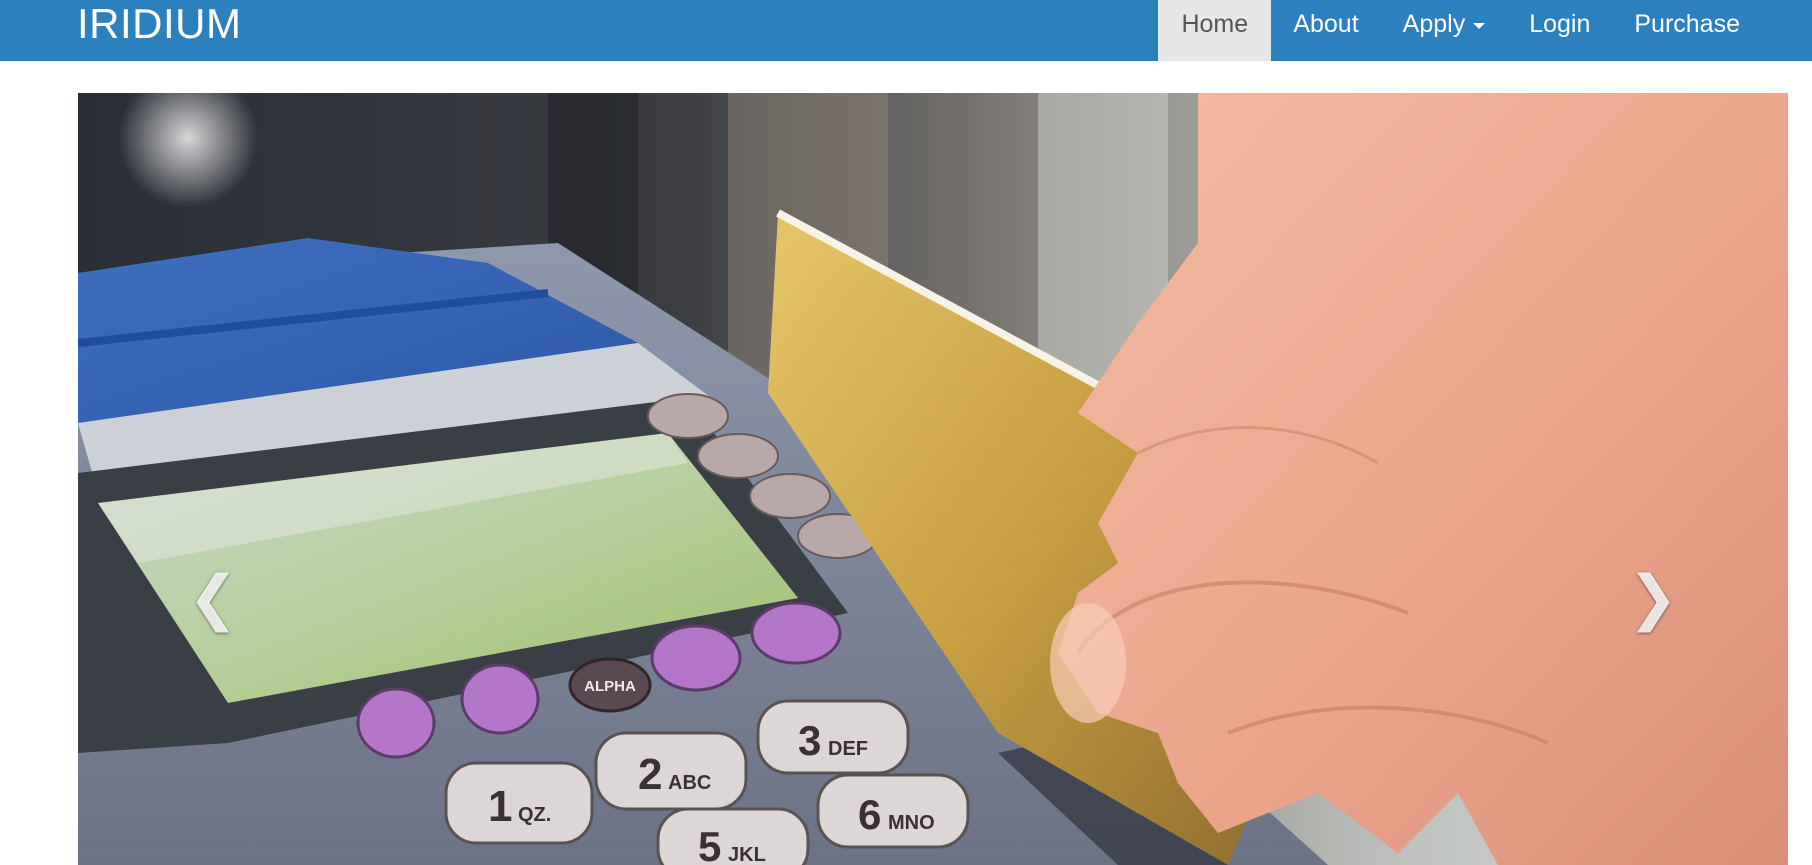 The image size is (1812, 865). Describe the element at coordinates (1652, 598) in the screenshot. I see `chevron-right-icon: ❯` at that location.